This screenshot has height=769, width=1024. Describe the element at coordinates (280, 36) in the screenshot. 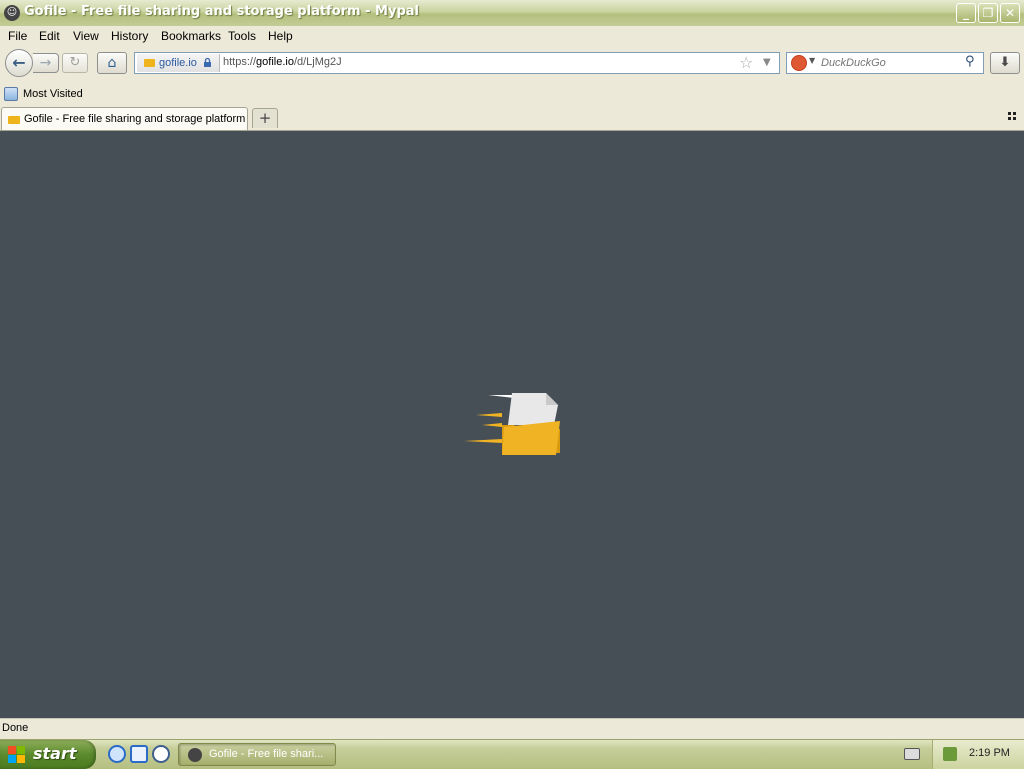

I see `menu-help: Help` at that location.